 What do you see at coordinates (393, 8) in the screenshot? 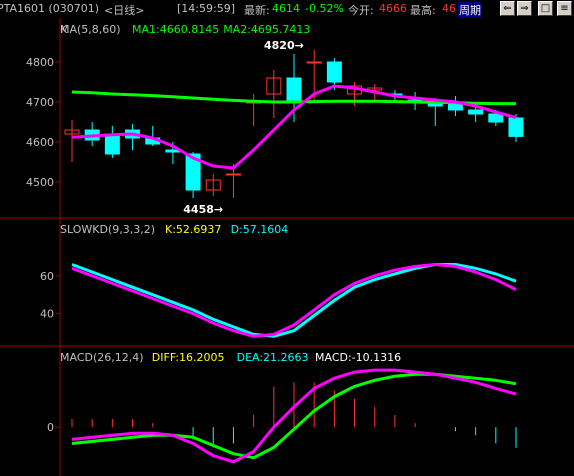
I see `open-value: 4666` at bounding box center [393, 8].